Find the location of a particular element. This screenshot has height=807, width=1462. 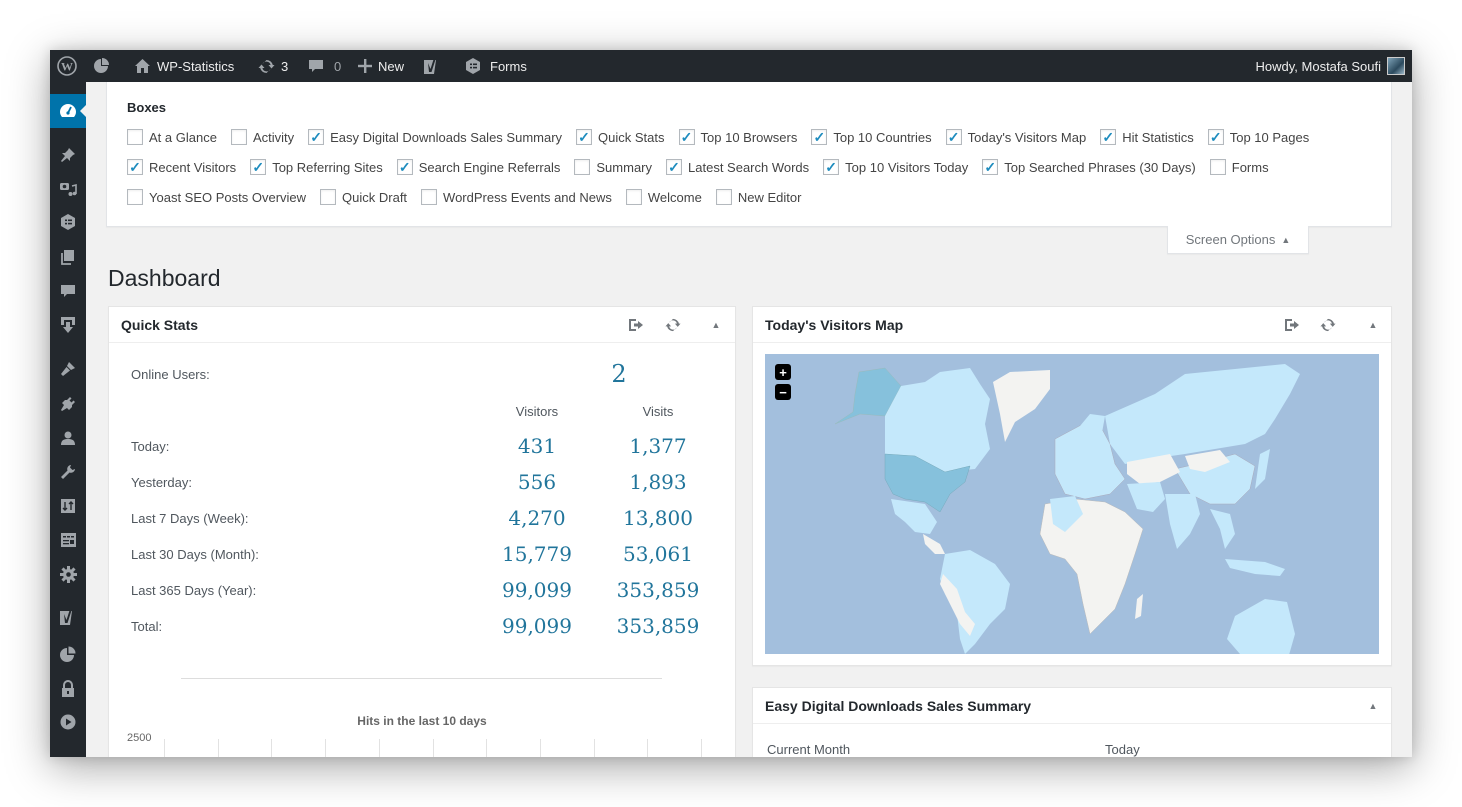

edd-summary-header: Easy Digital Downloads Sales Summary ▲ is located at coordinates (1072, 706).